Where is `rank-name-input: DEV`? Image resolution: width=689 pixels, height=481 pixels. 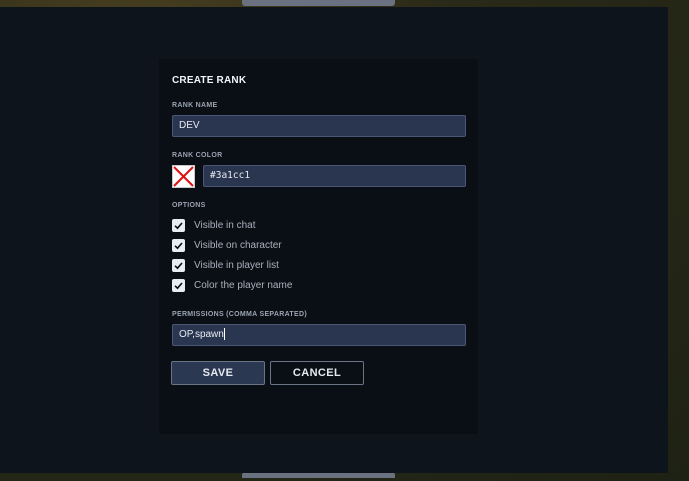 rank-name-input: DEV is located at coordinates (319, 126).